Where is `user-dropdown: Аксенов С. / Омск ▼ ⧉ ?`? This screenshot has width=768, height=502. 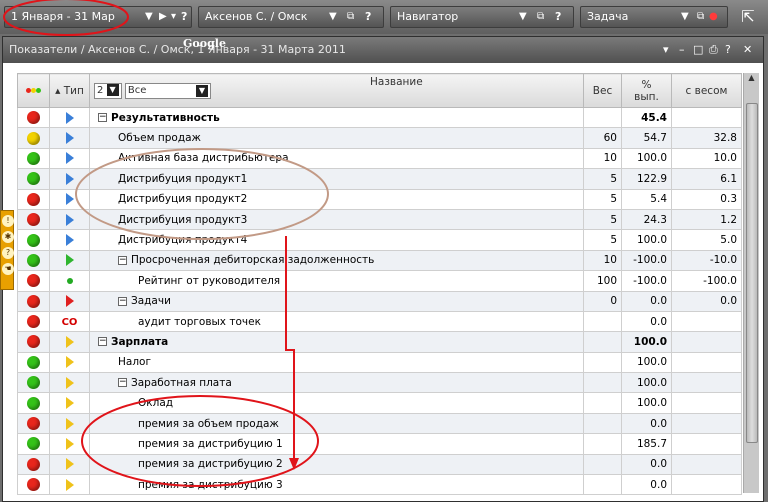 user-dropdown: Аксенов С. / Омск ▼ ⧉ ? is located at coordinates (291, 17).